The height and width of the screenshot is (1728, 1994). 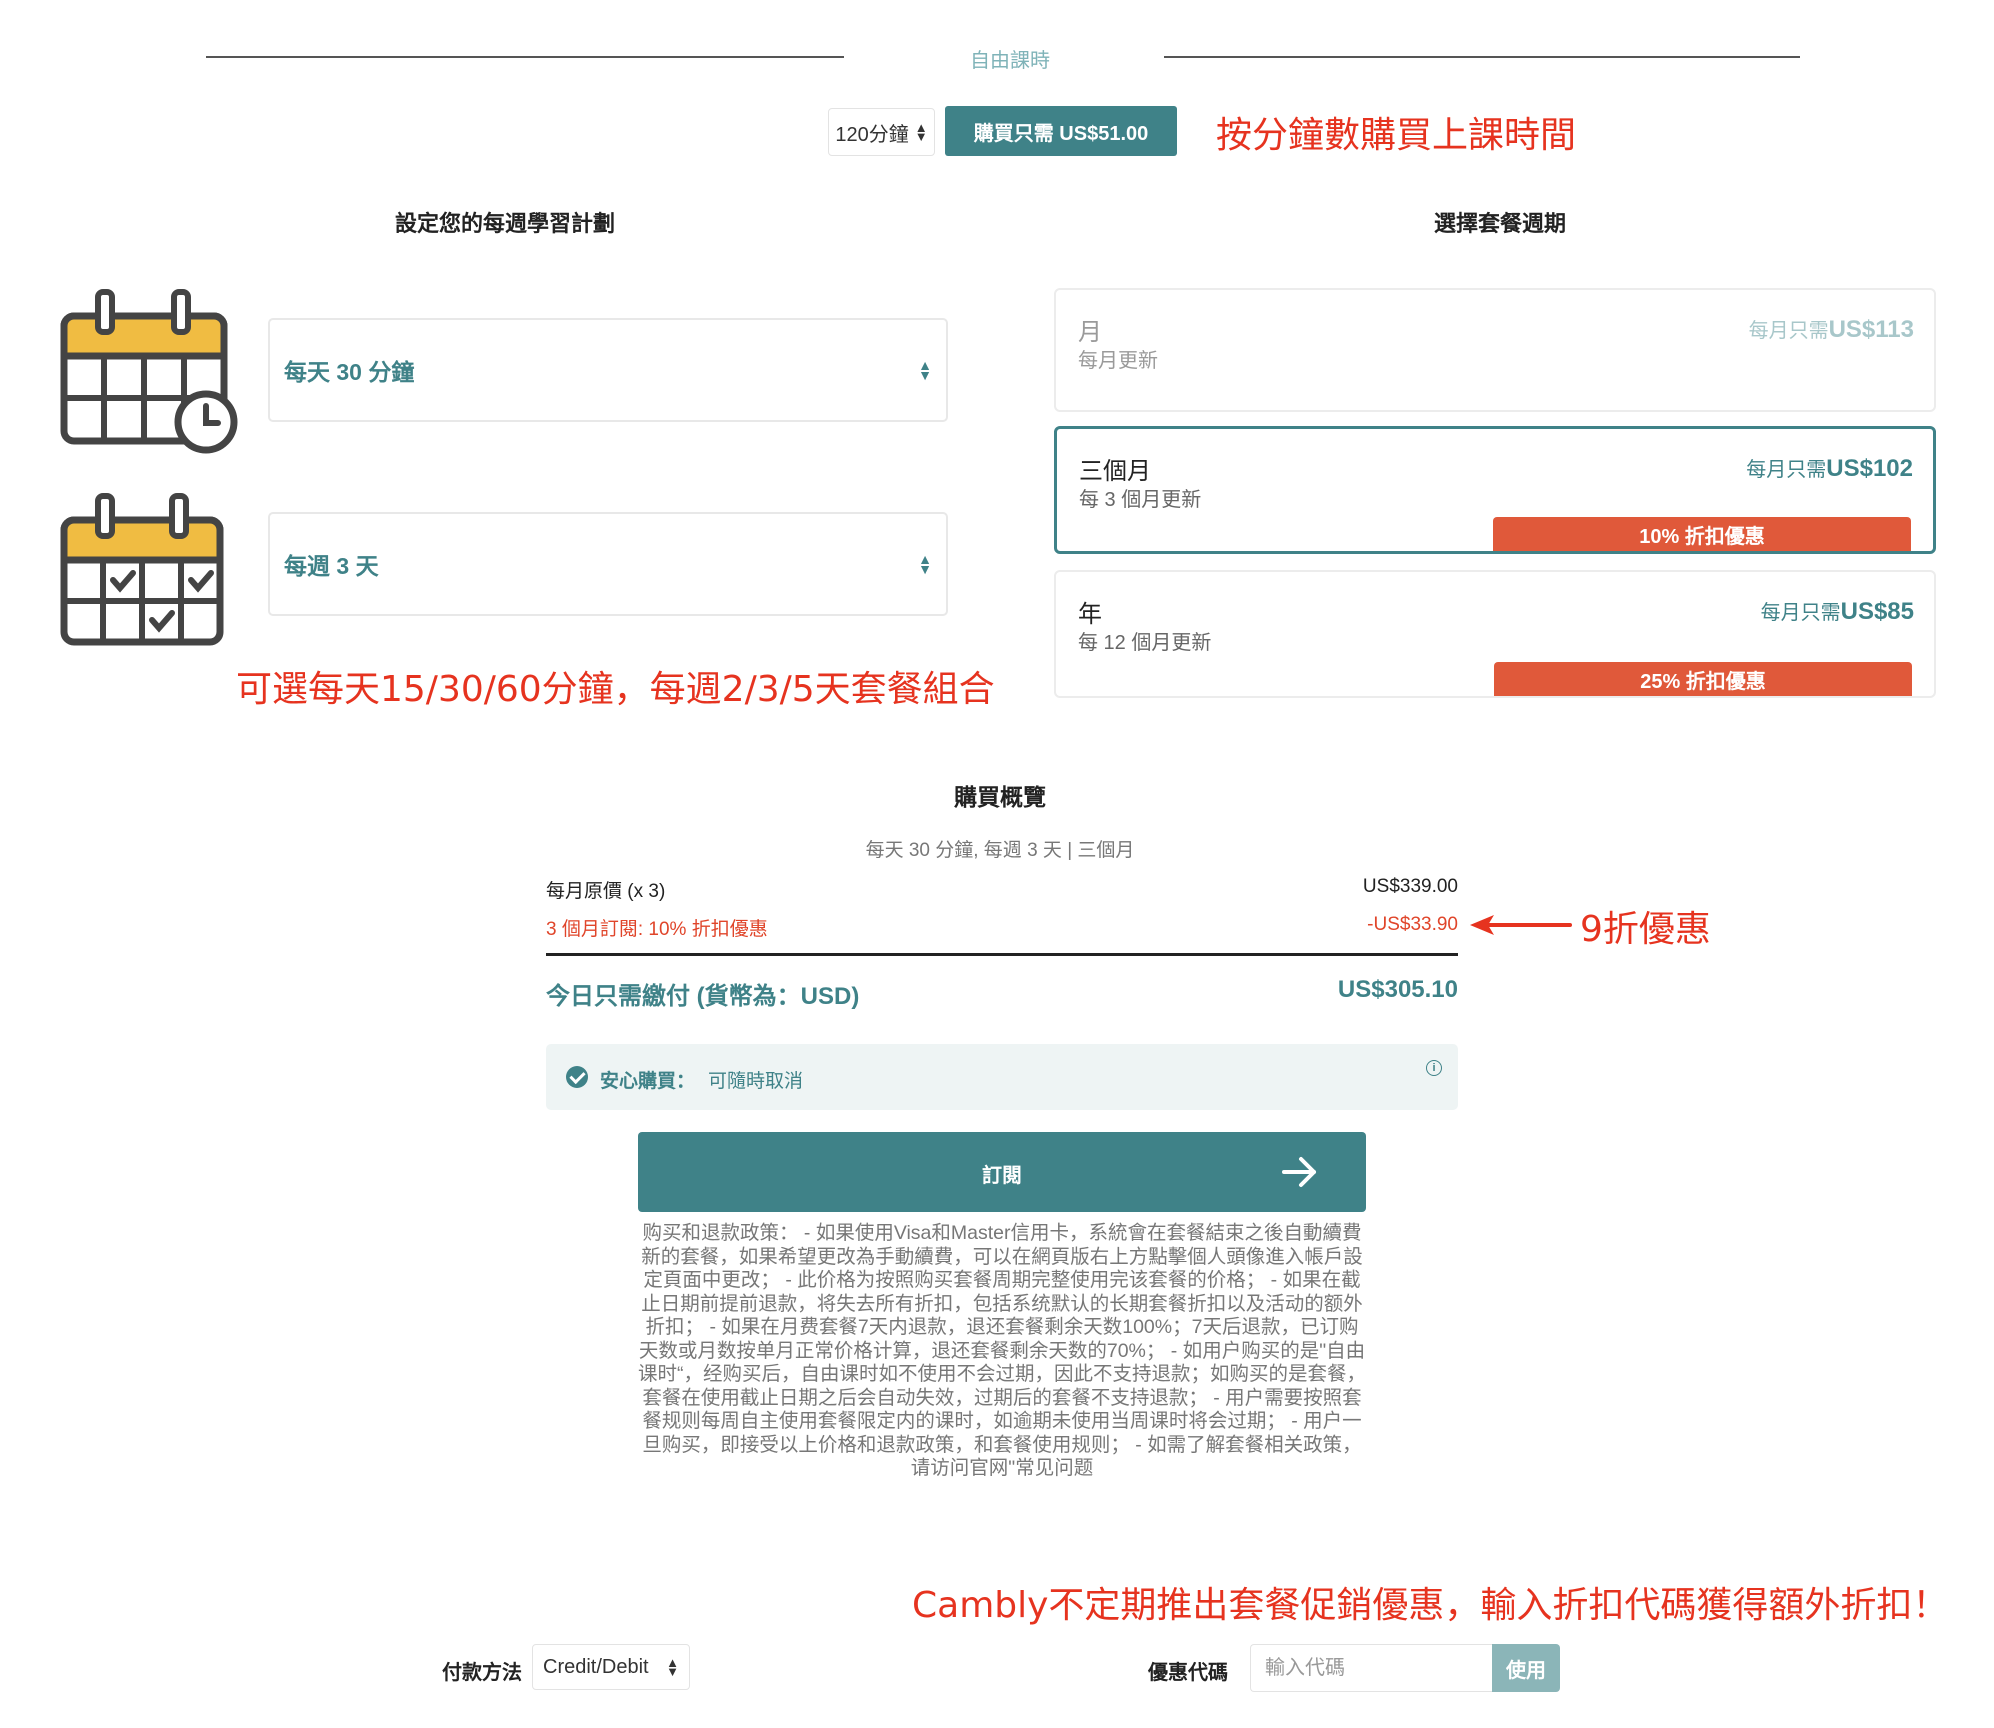 What do you see at coordinates (577, 1077) in the screenshot?
I see `check-circle-icon` at bounding box center [577, 1077].